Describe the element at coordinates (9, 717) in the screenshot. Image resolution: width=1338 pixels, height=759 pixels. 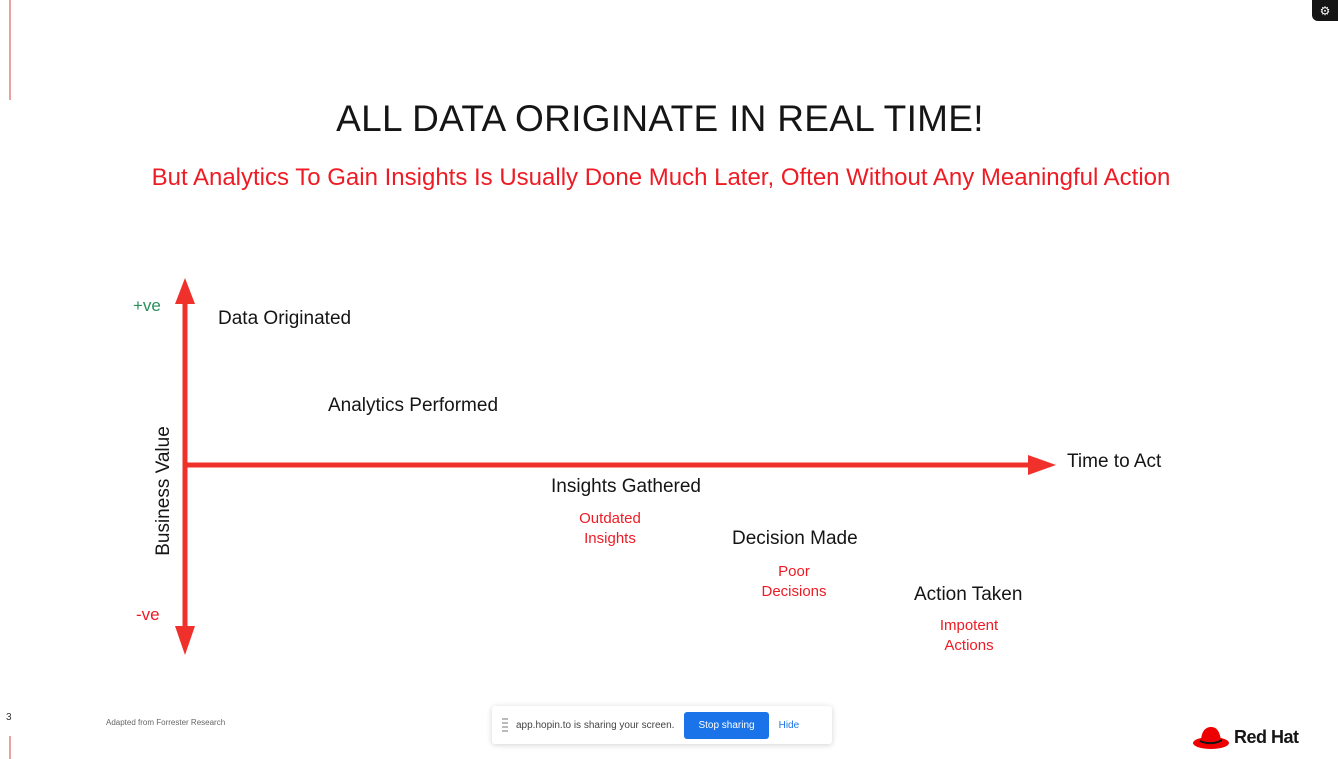
I see `page-number: 3` at that location.